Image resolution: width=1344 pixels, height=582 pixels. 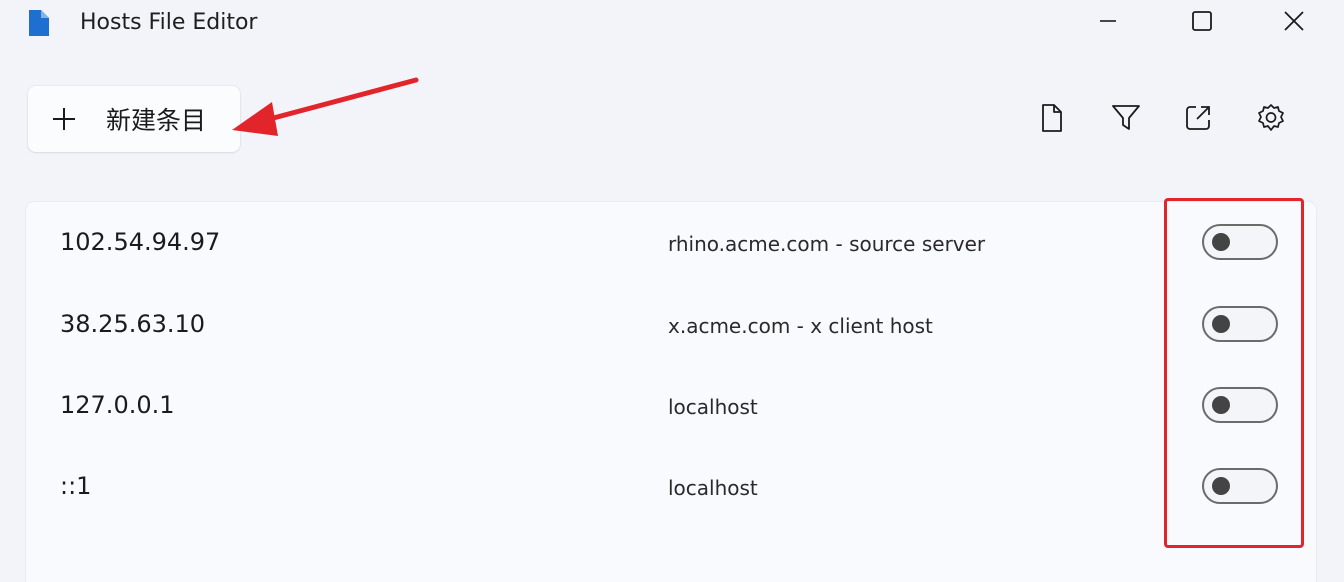 I want to click on list-item: ::1 localhost, so click(x=671, y=487).